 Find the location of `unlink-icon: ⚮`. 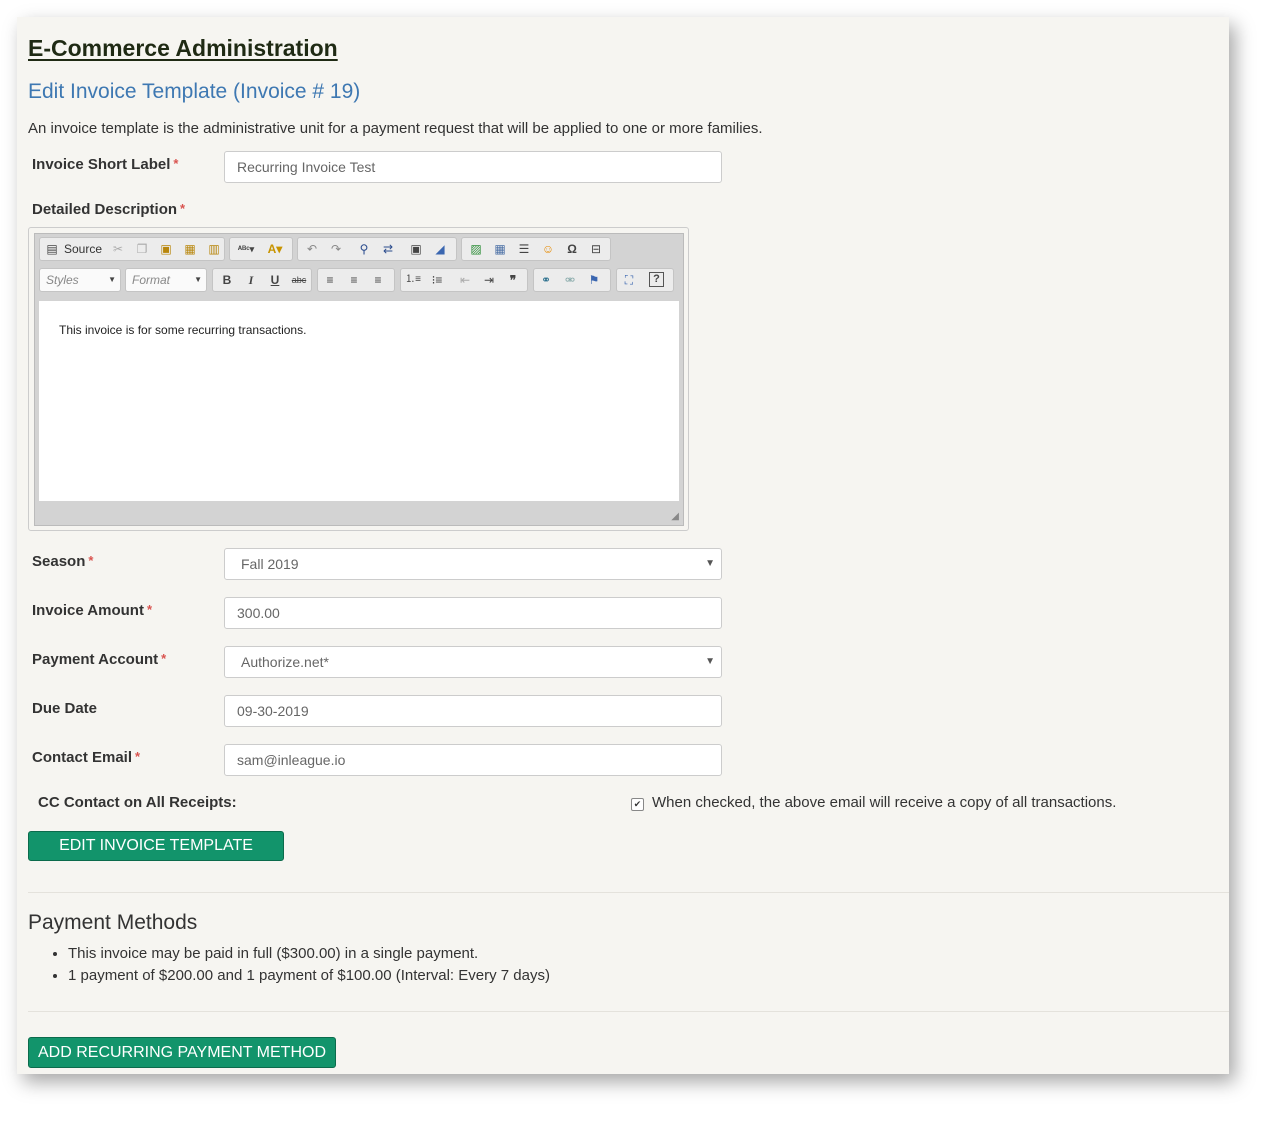

unlink-icon: ⚮ is located at coordinates (570, 280).